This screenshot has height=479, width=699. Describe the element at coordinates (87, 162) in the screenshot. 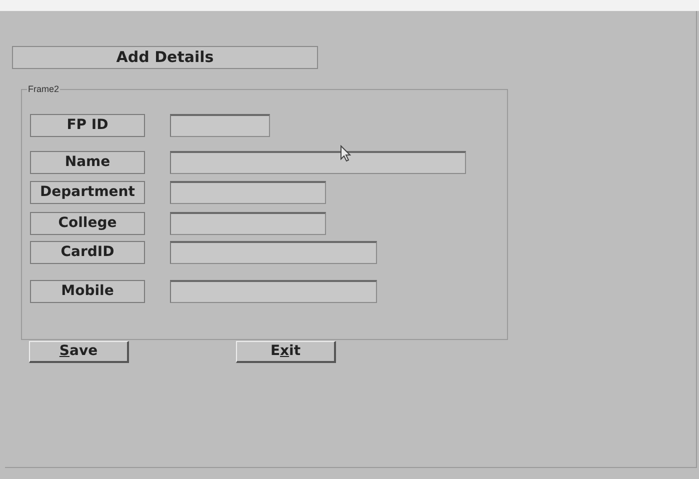

I see `field-label: Name` at that location.